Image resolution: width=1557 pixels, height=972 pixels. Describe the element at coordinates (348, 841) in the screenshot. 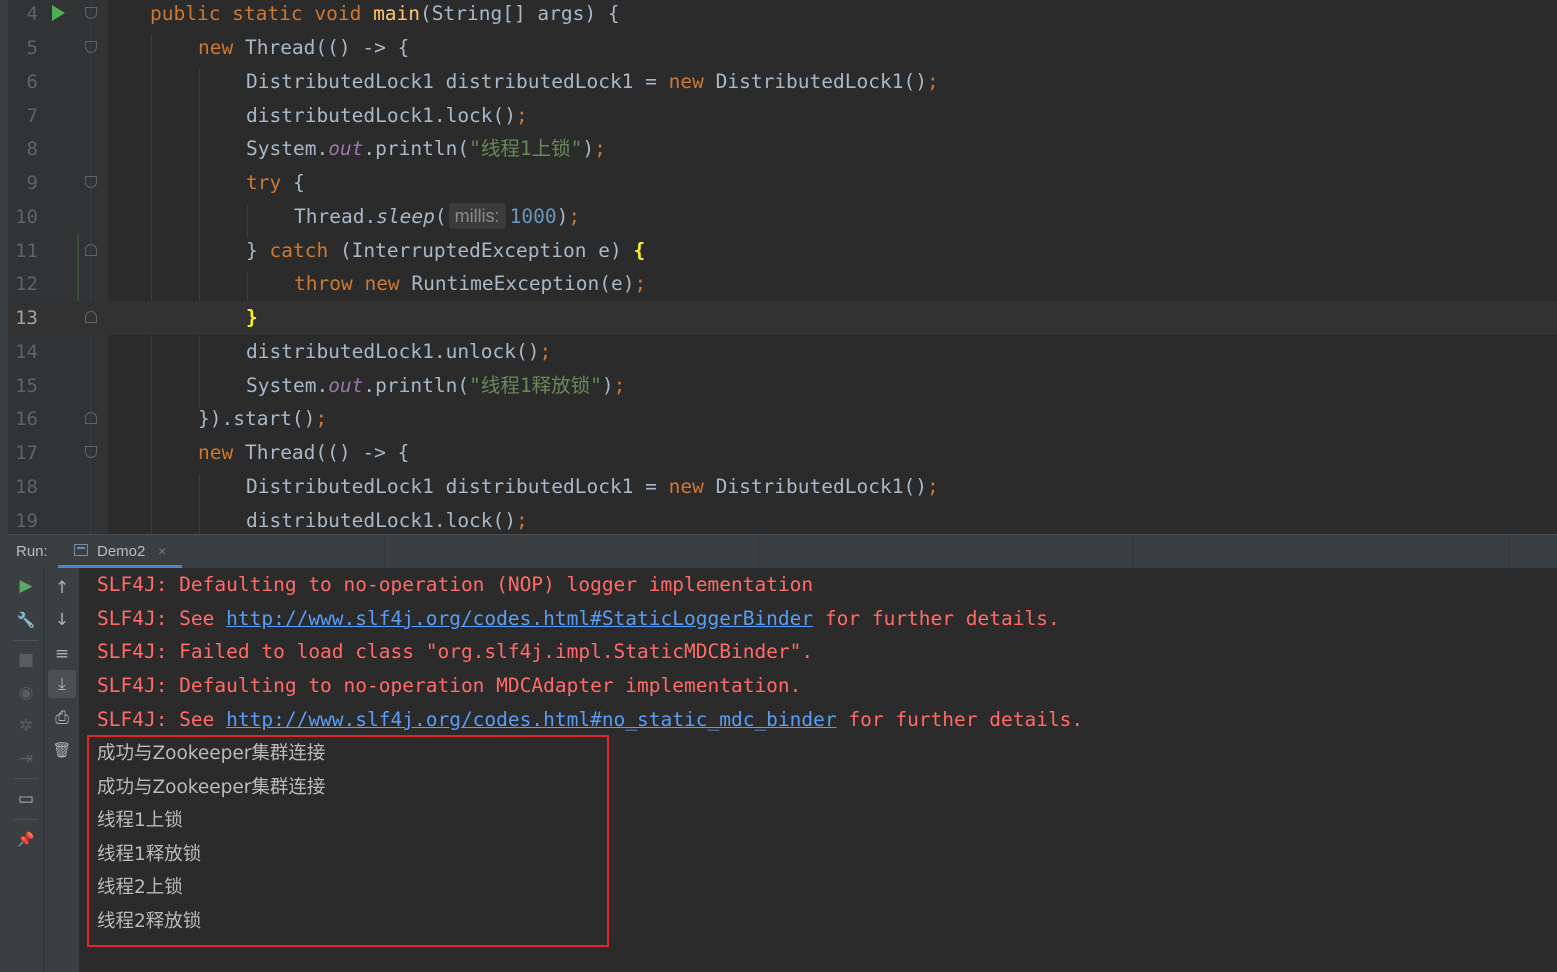

I see `annotation-highlight-box` at that location.